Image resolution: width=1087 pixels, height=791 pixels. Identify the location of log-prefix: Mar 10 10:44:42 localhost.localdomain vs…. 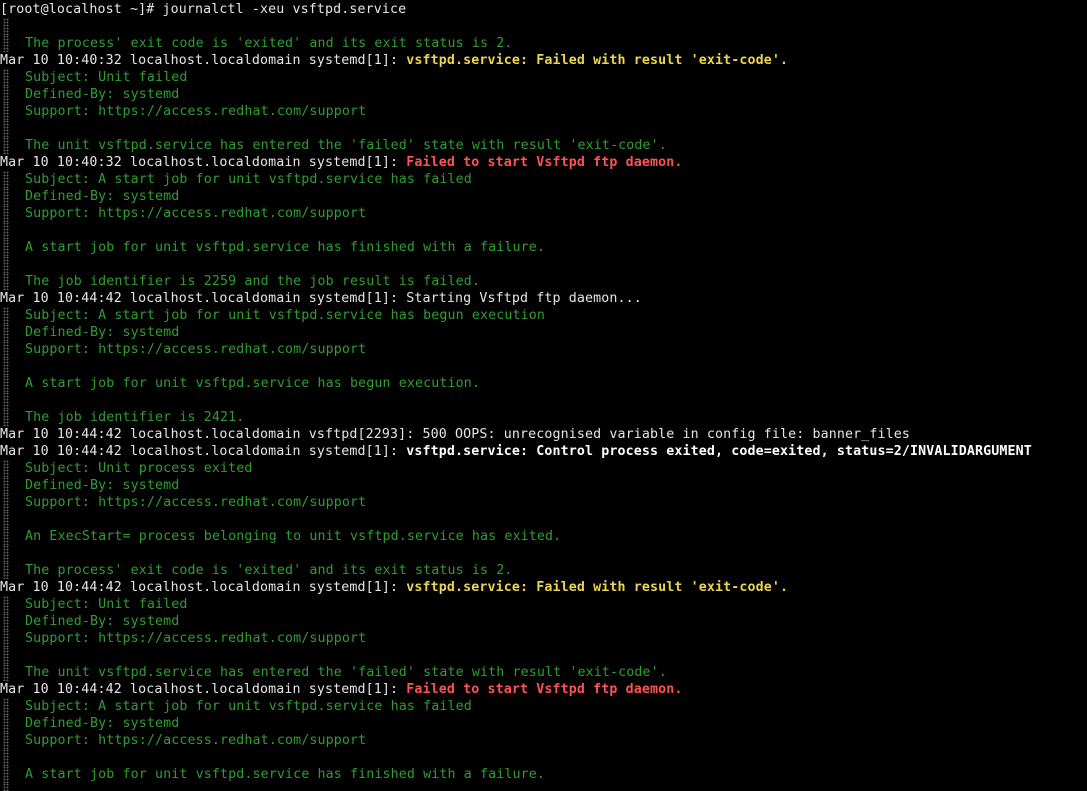
(211, 434).